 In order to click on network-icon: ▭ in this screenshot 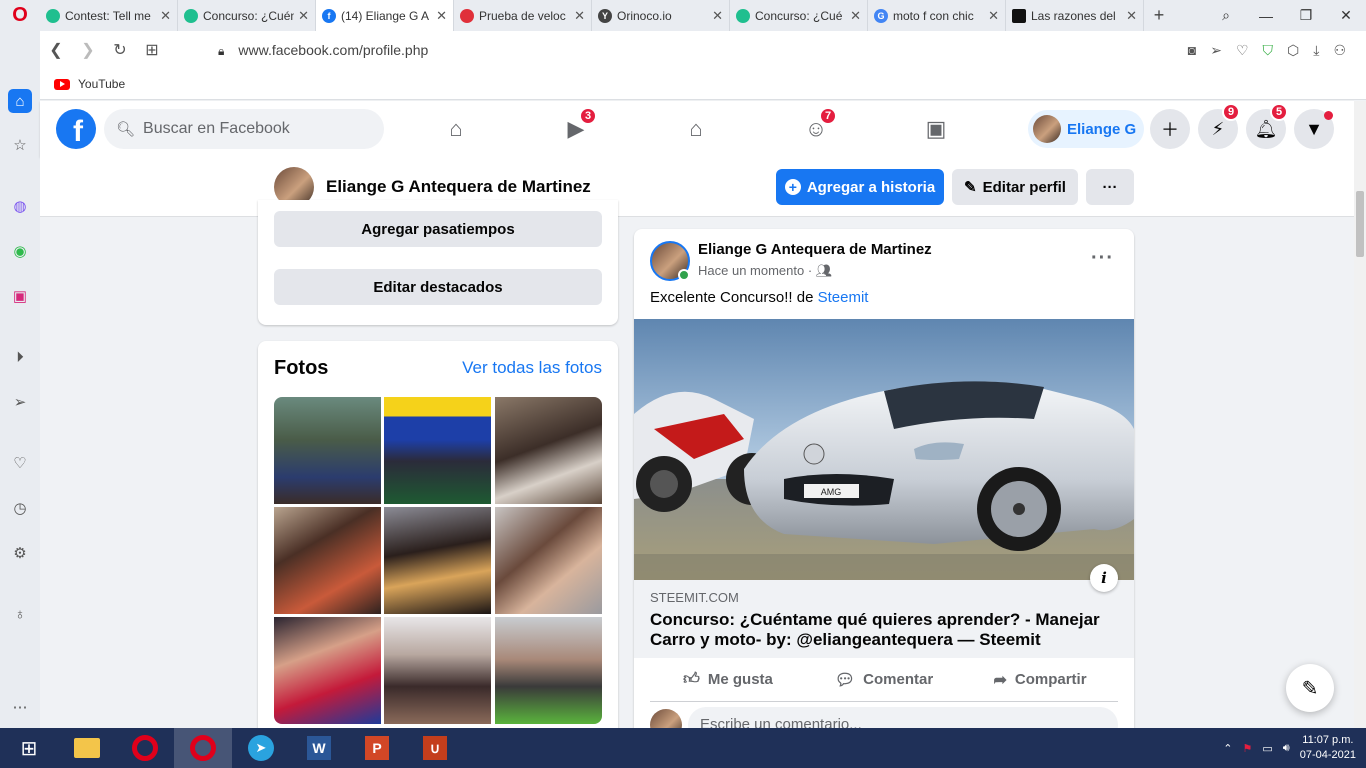, I will do `click(1267, 748)`.